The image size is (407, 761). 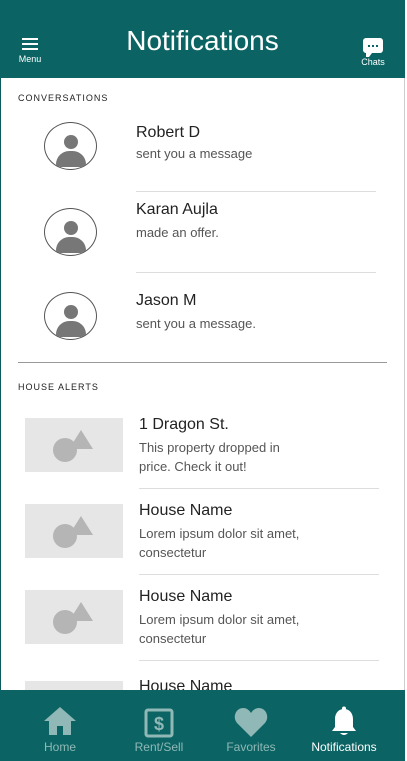 What do you see at coordinates (344, 720) in the screenshot?
I see `bell-icon` at bounding box center [344, 720].